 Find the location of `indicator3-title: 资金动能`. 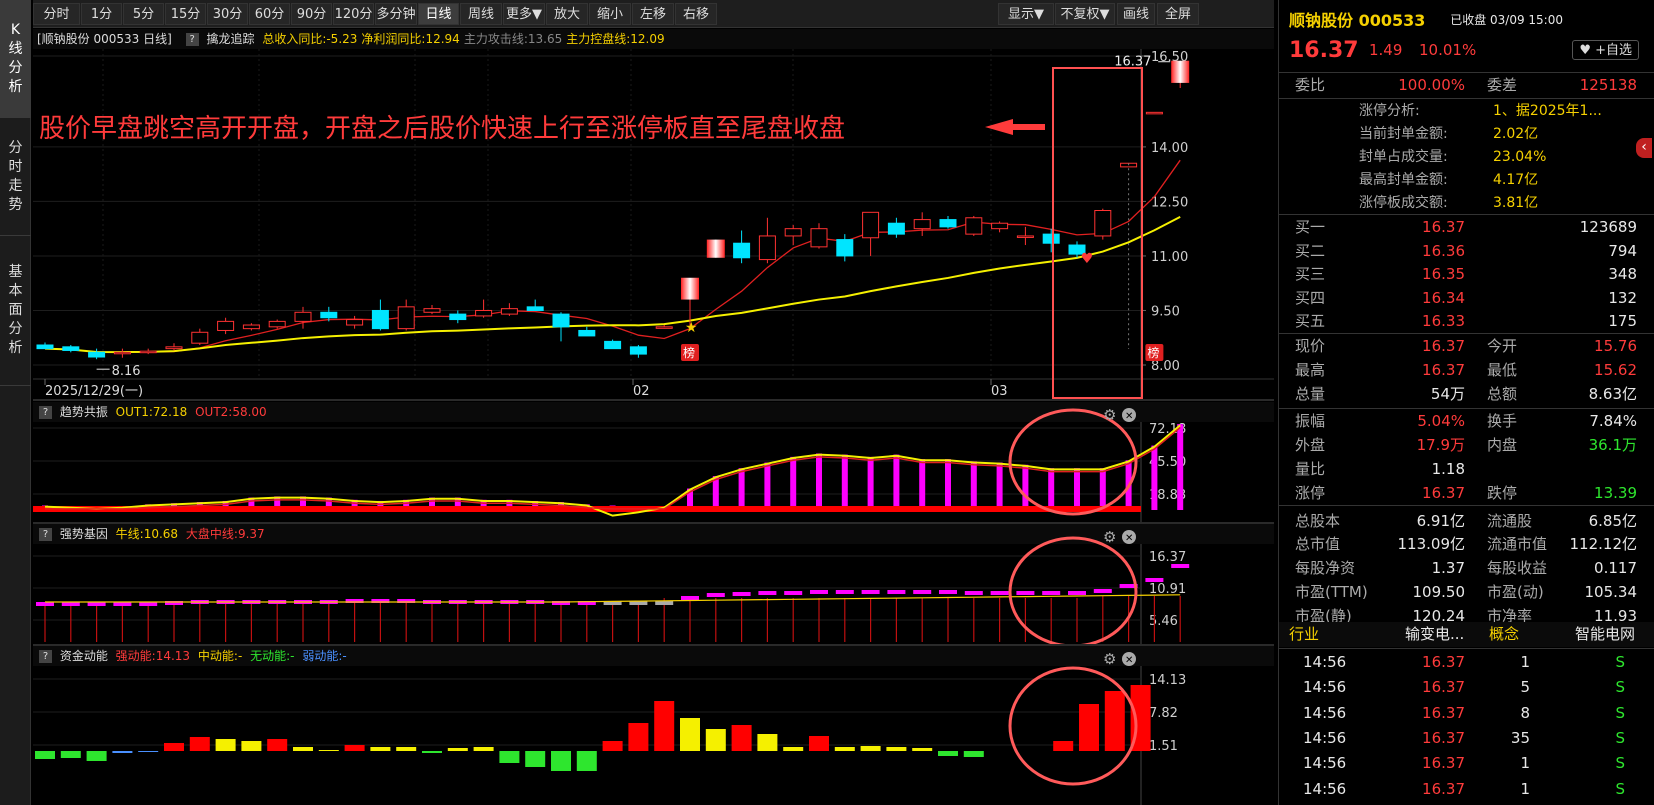

indicator3-title: 资金动能 is located at coordinates (84, 656).